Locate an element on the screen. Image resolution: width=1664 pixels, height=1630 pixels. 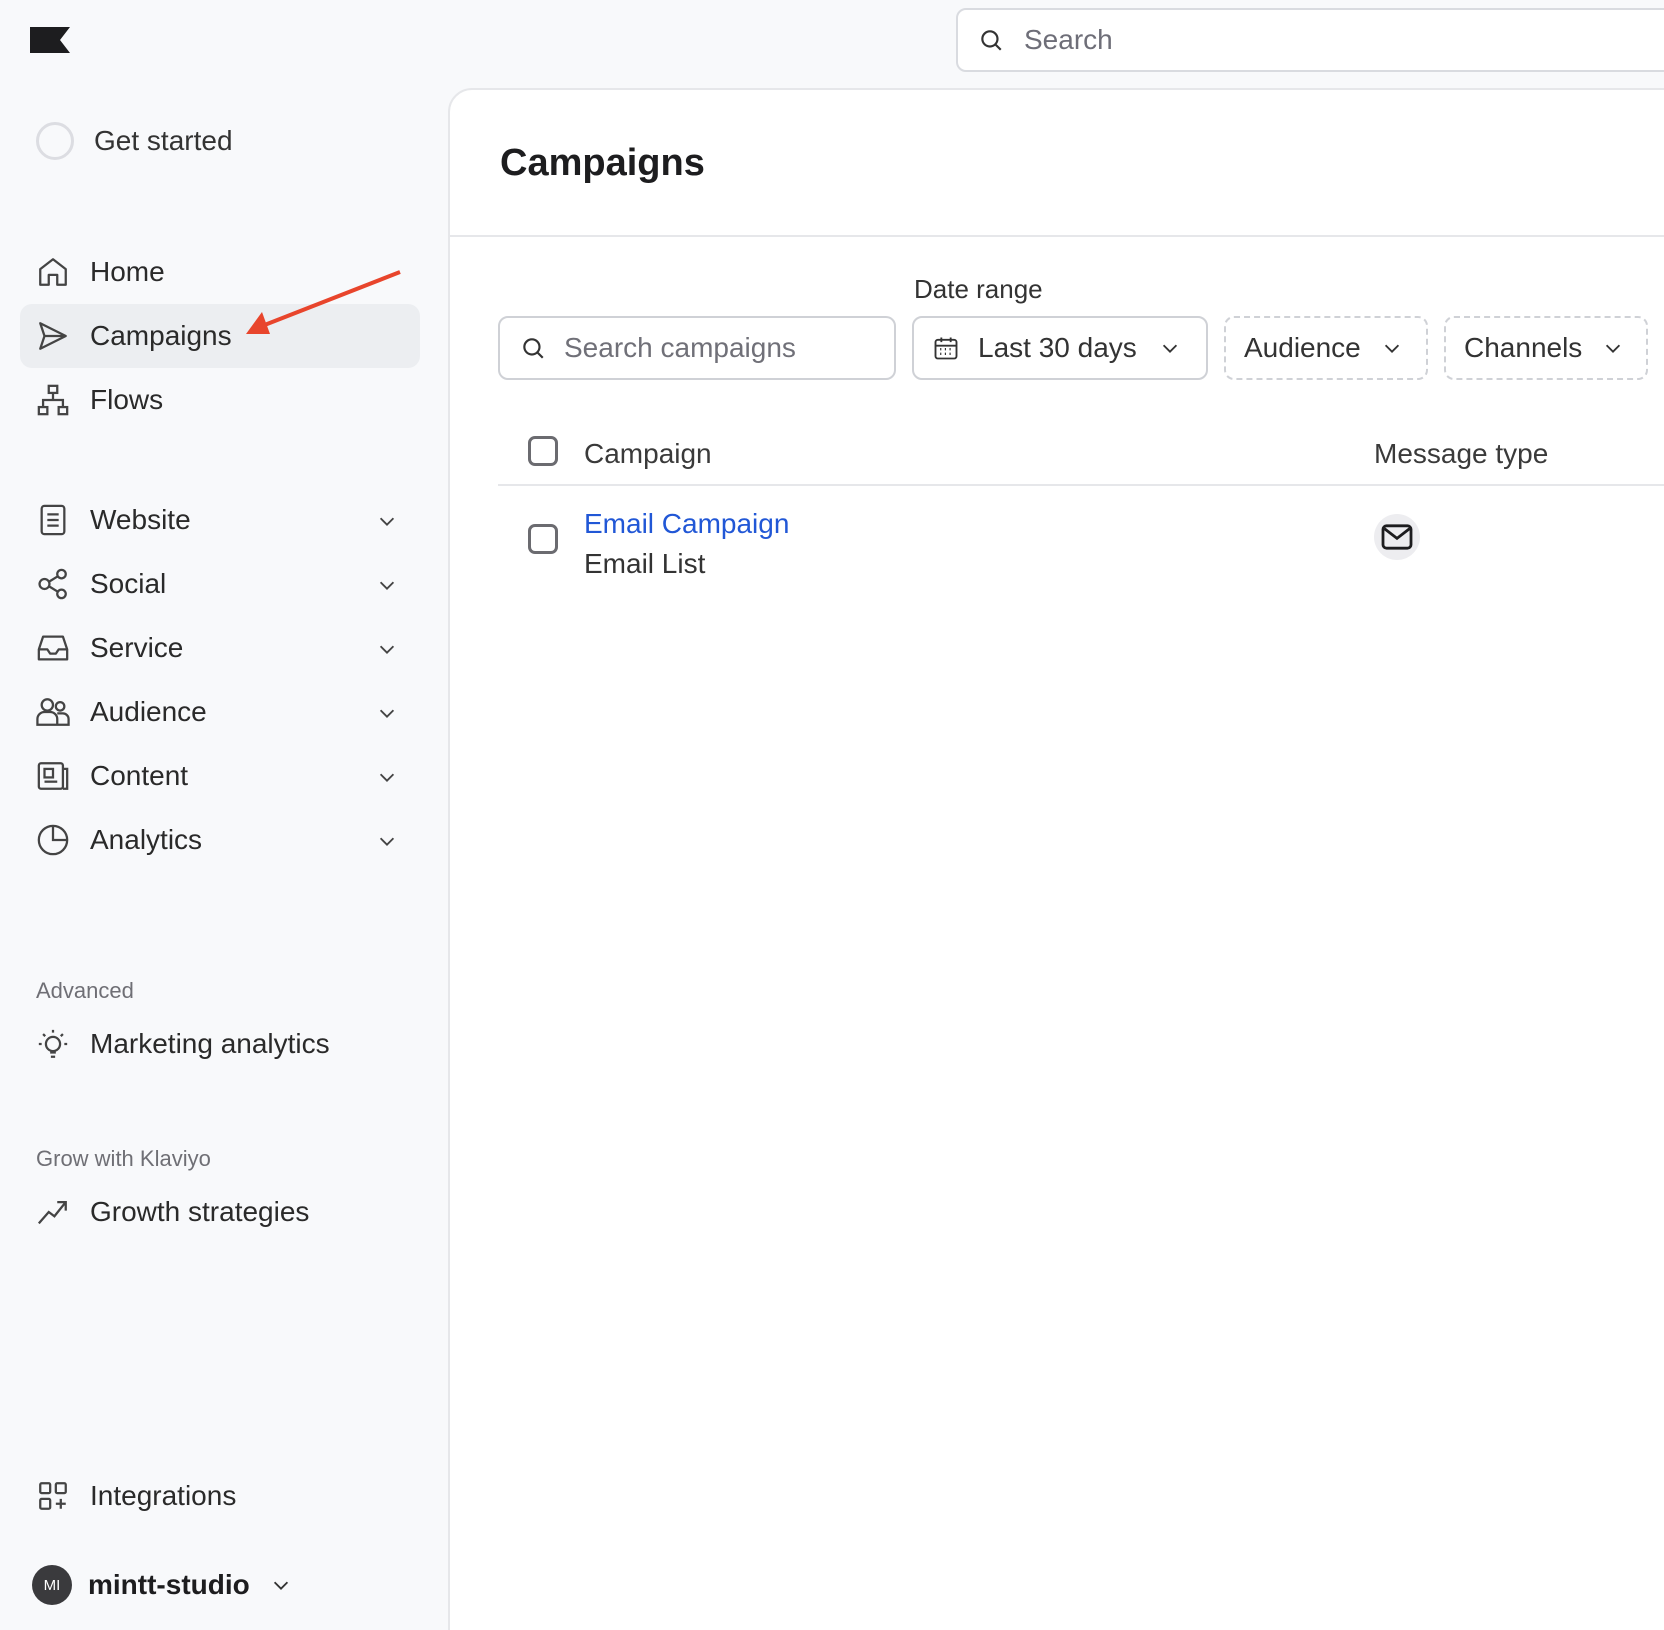
send-icon is located at coordinates (53, 336).